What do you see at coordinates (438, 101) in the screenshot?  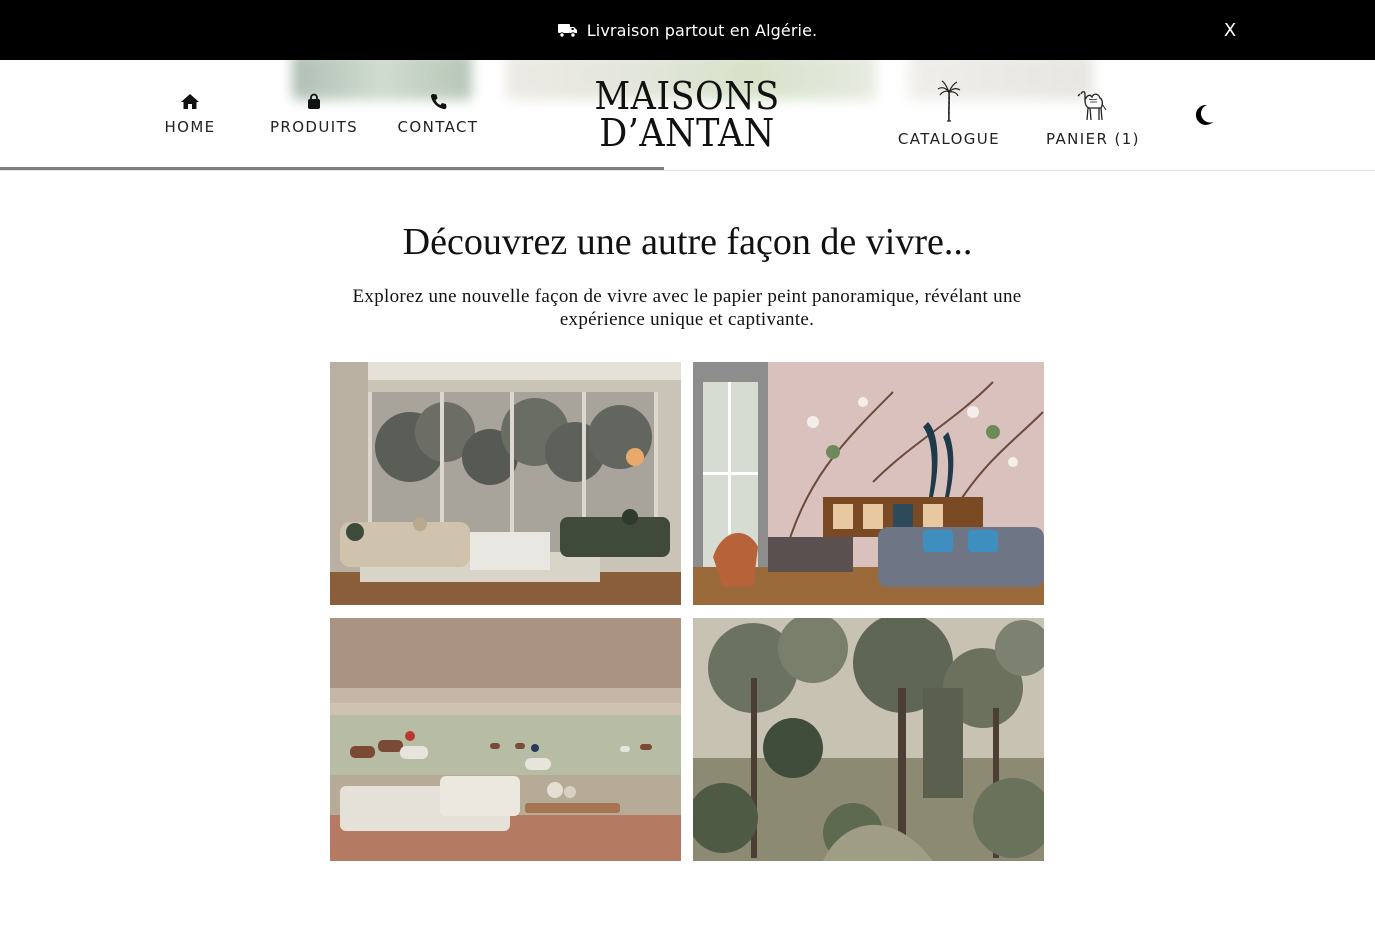 I see `phone-icon` at bounding box center [438, 101].